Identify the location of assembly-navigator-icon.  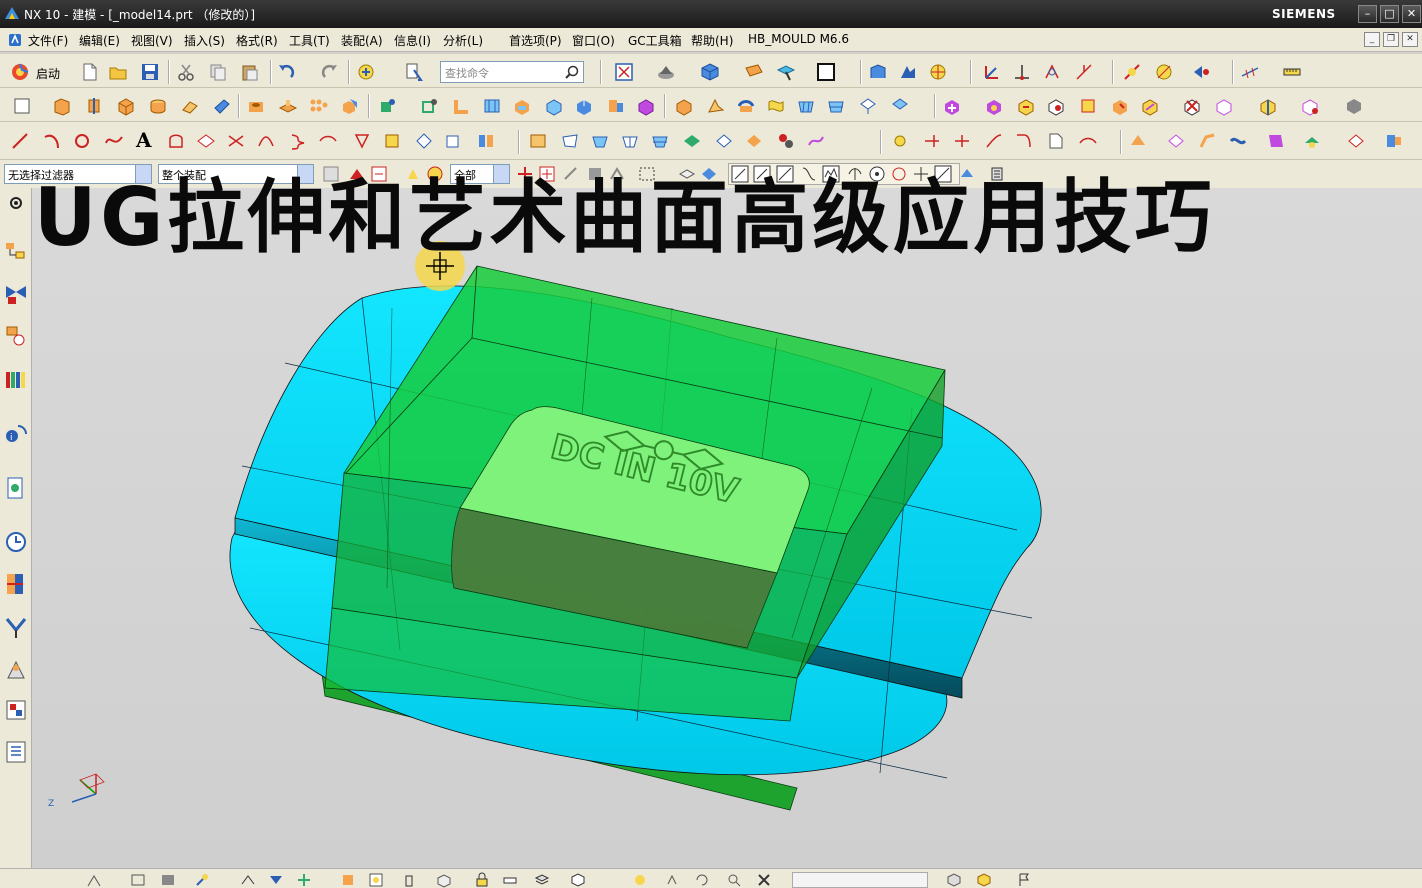
(16, 252).